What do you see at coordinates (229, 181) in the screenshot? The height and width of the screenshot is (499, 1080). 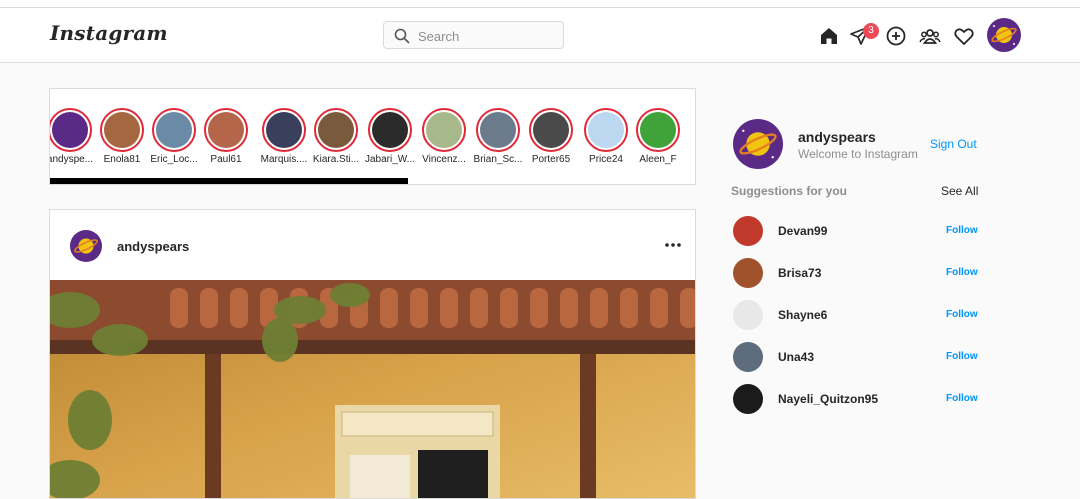 I see `stories-scrollbar` at bounding box center [229, 181].